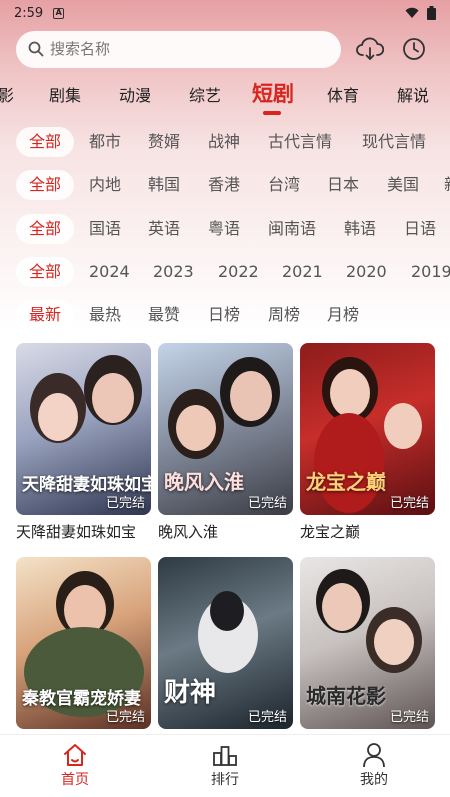 This screenshot has height=797, width=450. What do you see at coordinates (413, 94) in the screenshot?
I see `tab-commentary: 解说` at bounding box center [413, 94].